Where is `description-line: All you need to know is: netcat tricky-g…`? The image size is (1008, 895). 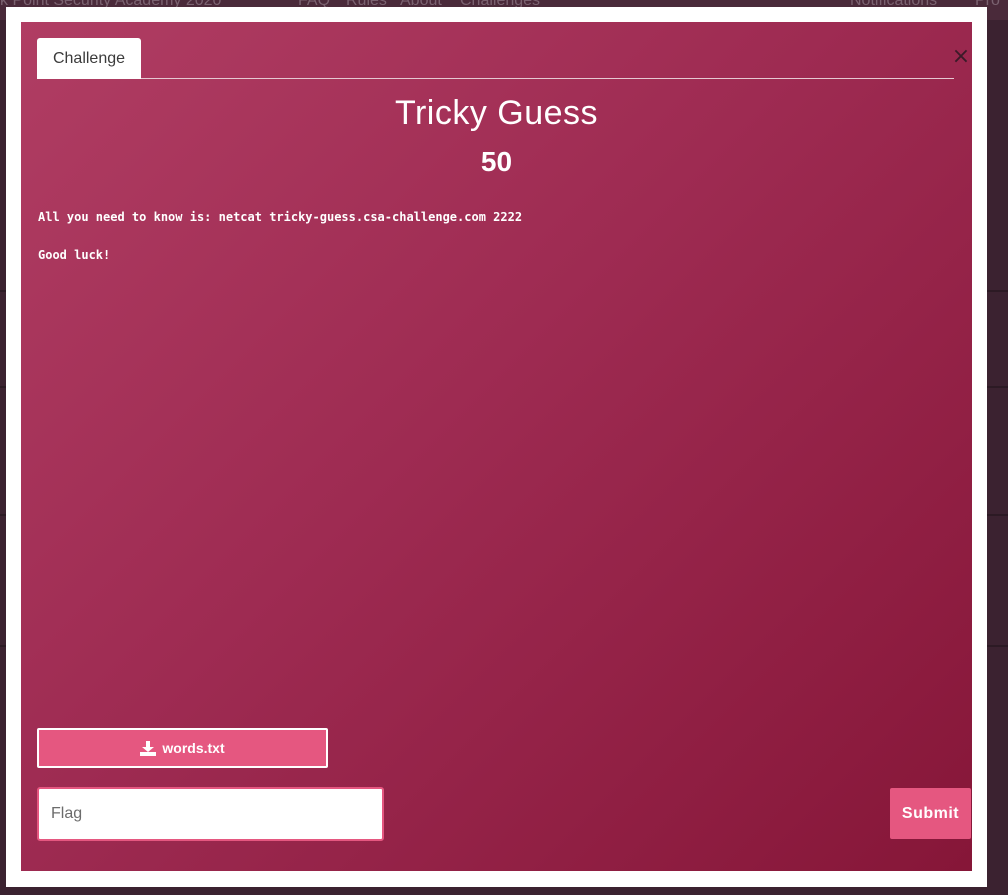 description-line: All you need to know is: netcat tricky-g… is located at coordinates (280, 217).